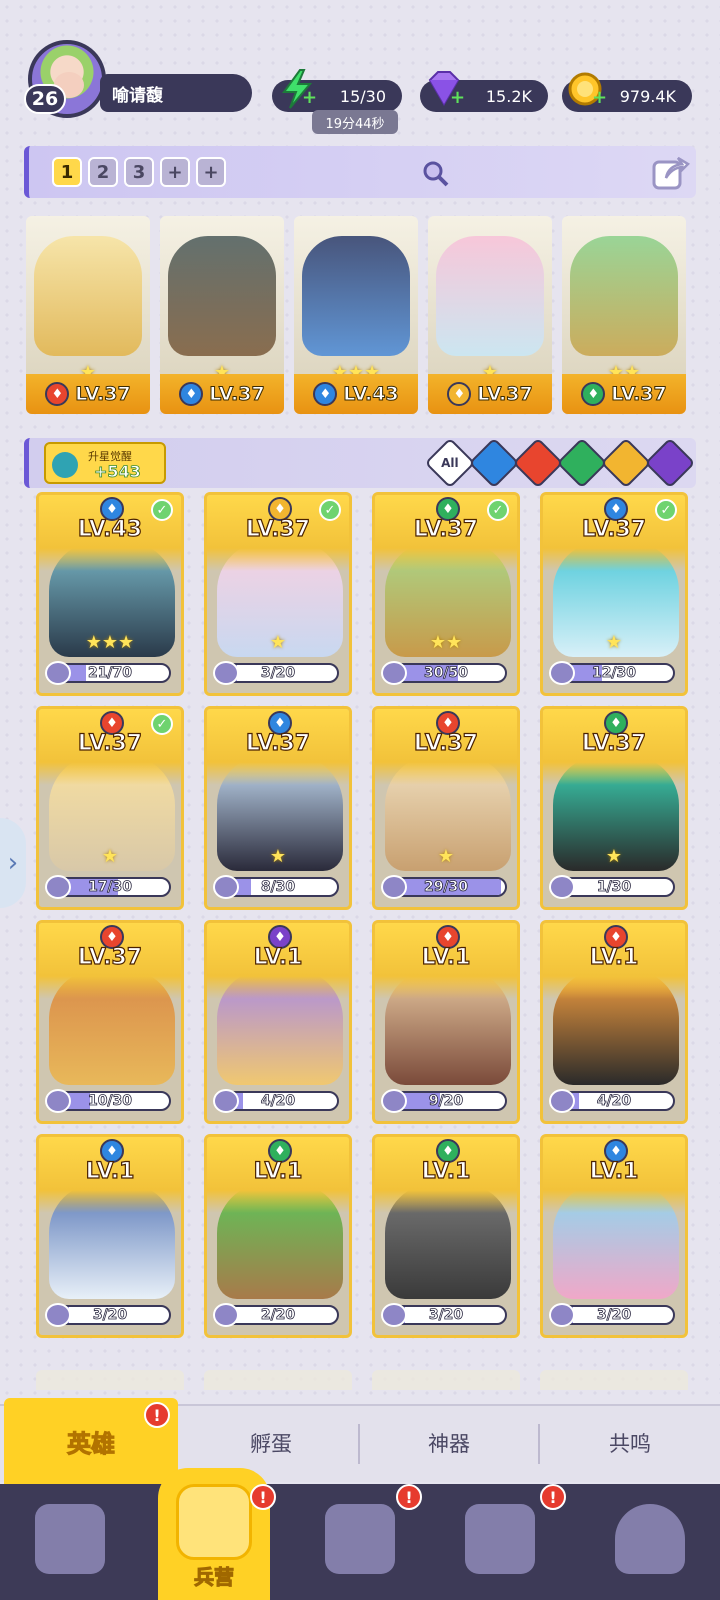 This screenshot has height=1600, width=720. I want to click on nav-cards, so click(70, 1539).